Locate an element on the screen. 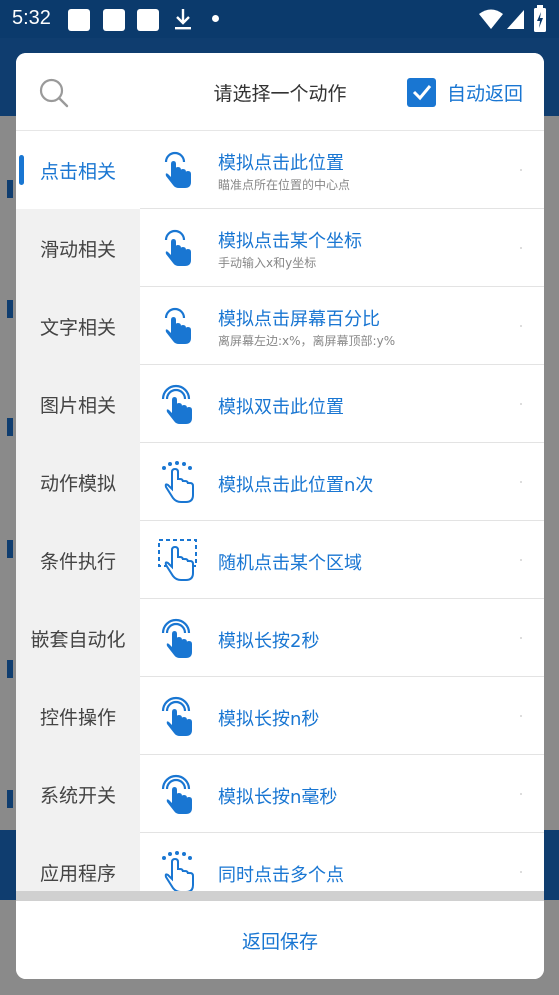 The width and height of the screenshot is (559, 995). return-save-button: 返回保存 is located at coordinates (280, 940).